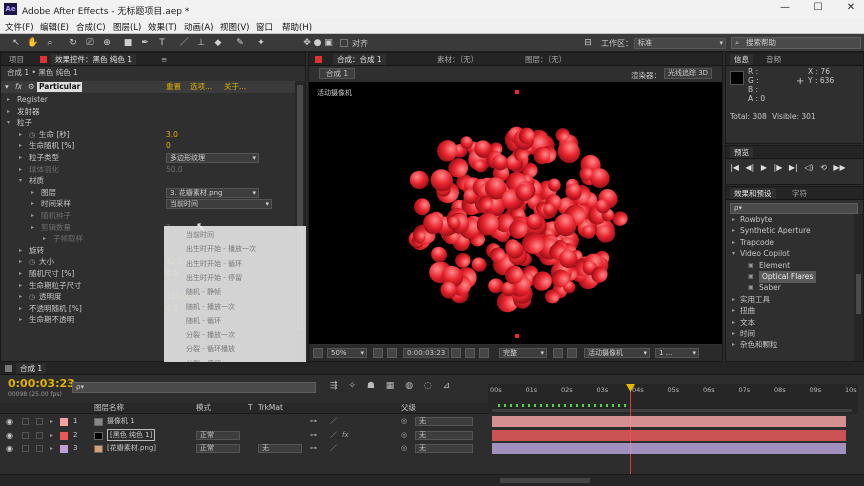 The height and width of the screenshot is (486, 864). Describe the element at coordinates (470, 353) in the screenshot. I see `show-snapshot-icon` at that location.